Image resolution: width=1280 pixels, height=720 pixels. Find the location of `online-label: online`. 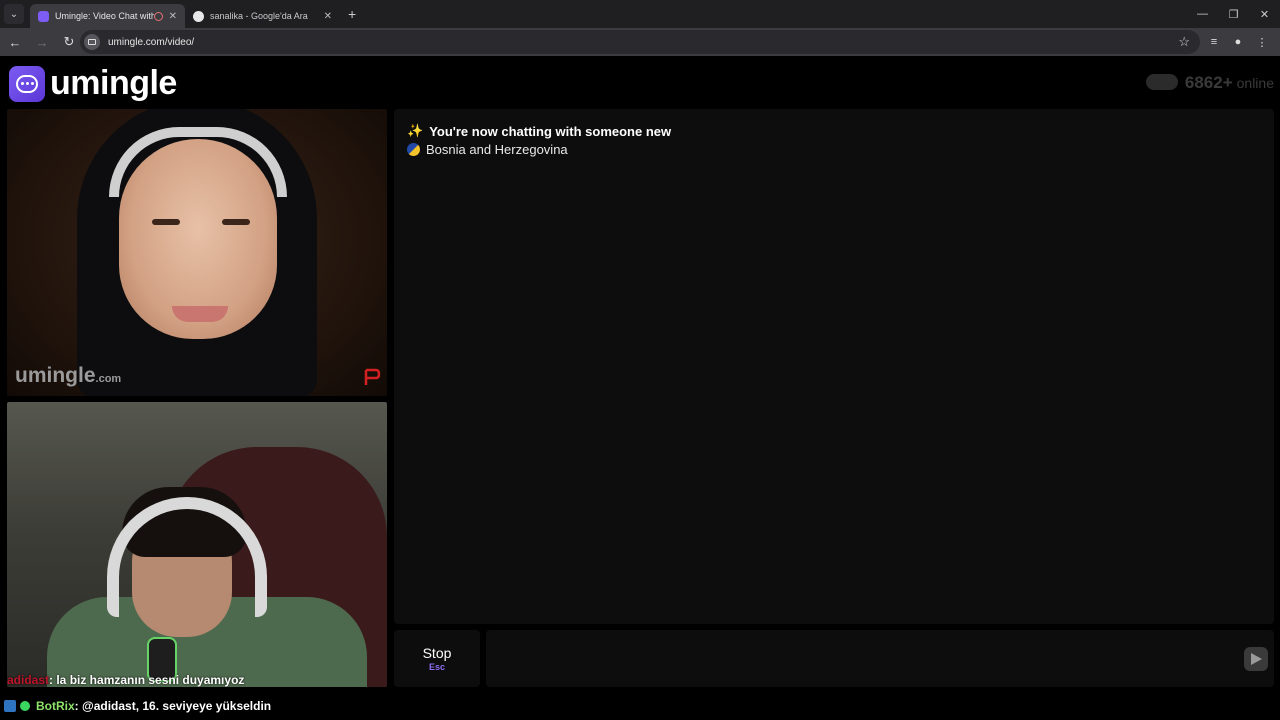

online-label: online is located at coordinates (1255, 83).